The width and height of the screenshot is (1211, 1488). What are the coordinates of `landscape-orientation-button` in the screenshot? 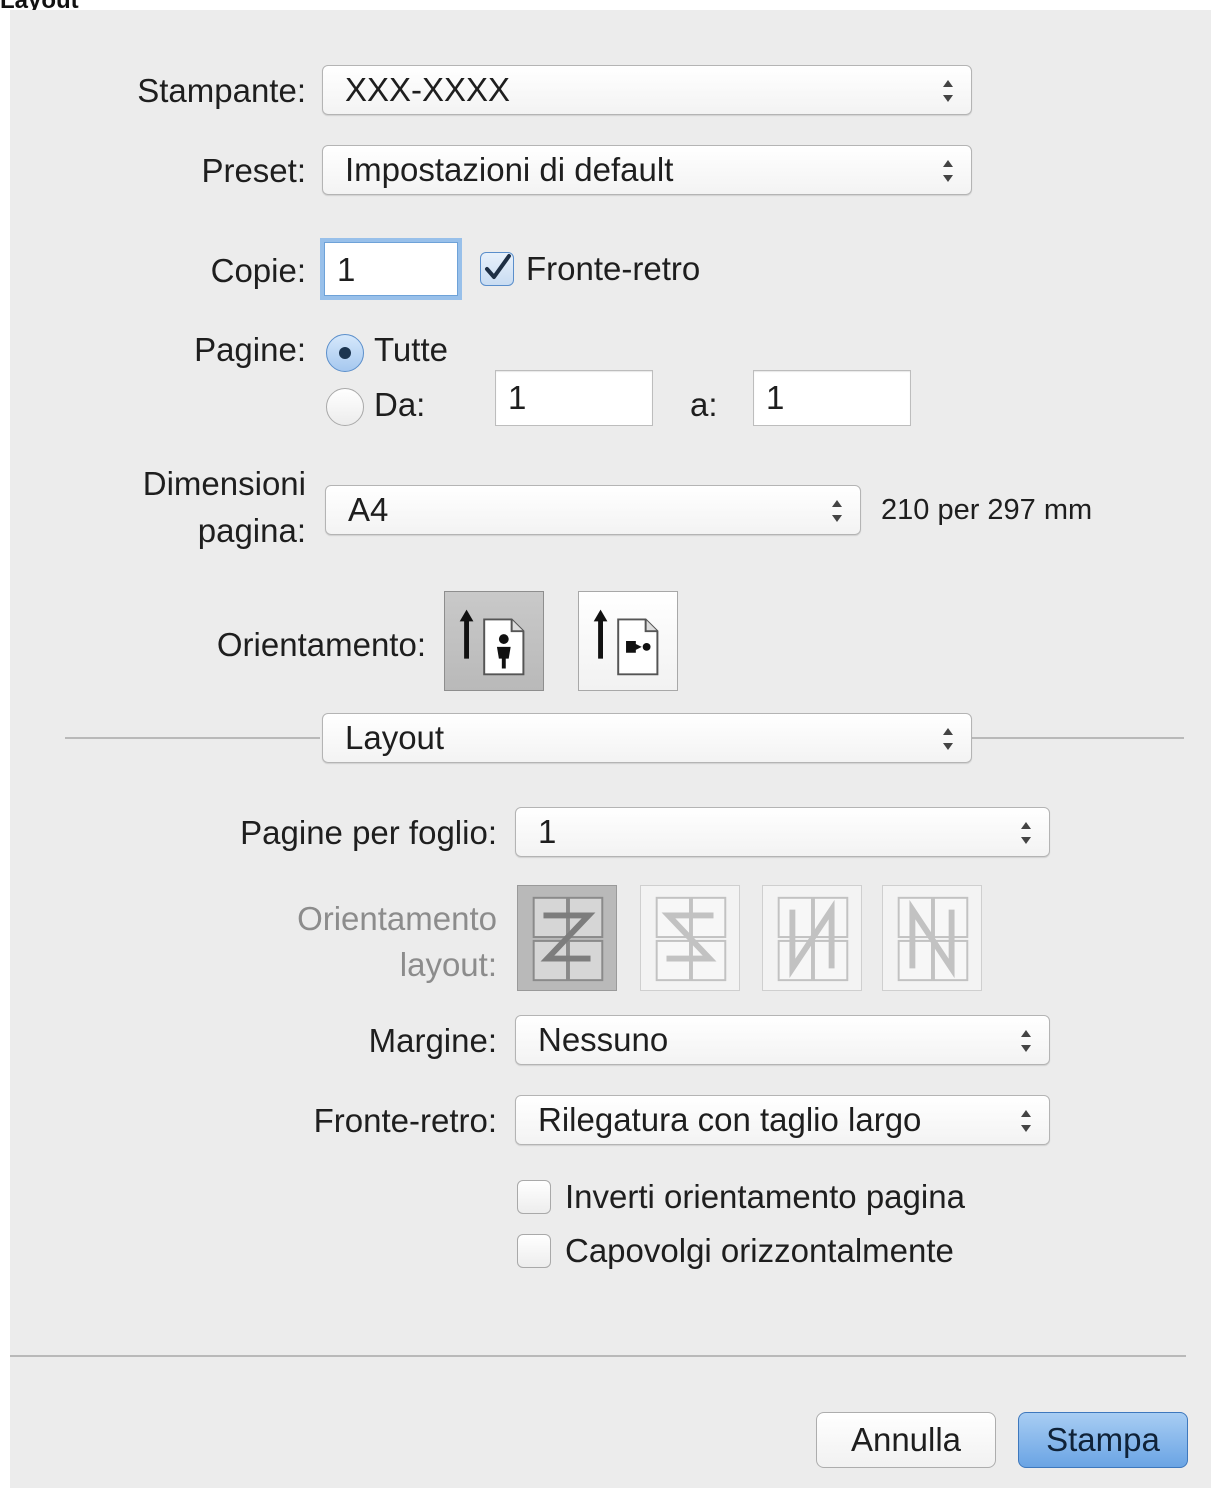 It's located at (628, 641).